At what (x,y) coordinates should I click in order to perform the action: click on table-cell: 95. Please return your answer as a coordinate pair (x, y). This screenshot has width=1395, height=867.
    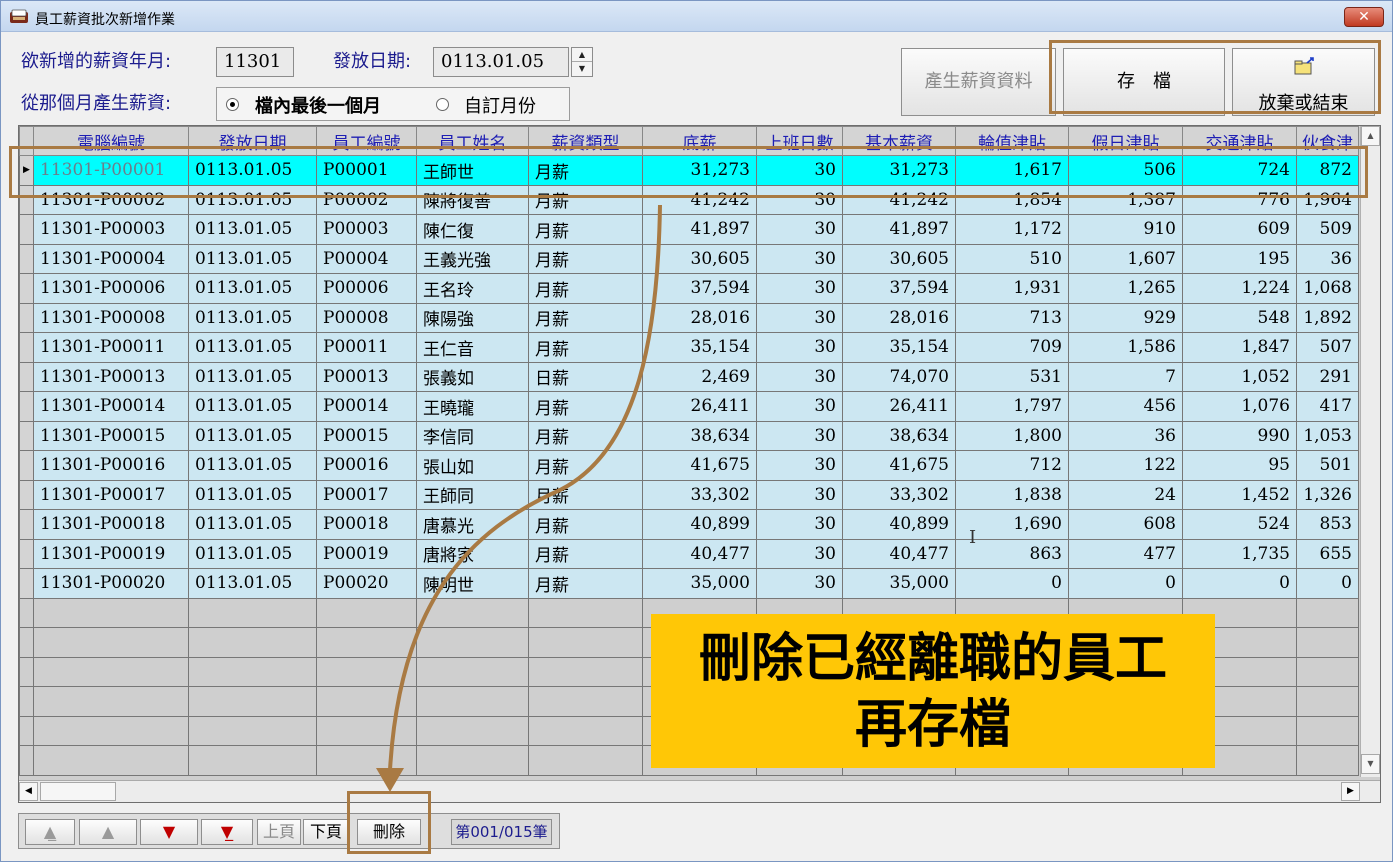
    Looking at the image, I should click on (1239, 465).